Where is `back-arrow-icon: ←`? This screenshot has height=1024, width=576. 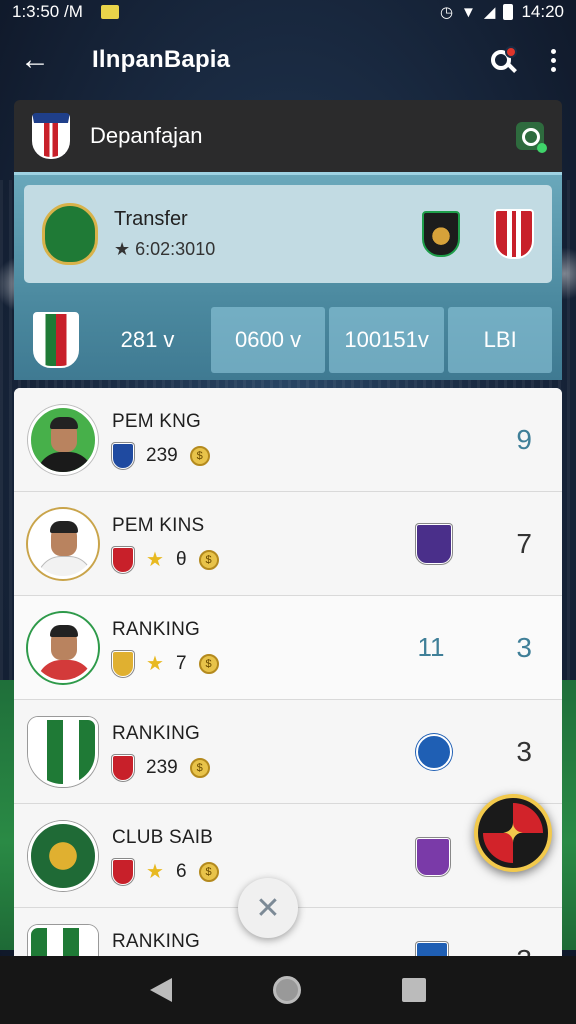
back-arrow-icon: ← is located at coordinates (42, 60).